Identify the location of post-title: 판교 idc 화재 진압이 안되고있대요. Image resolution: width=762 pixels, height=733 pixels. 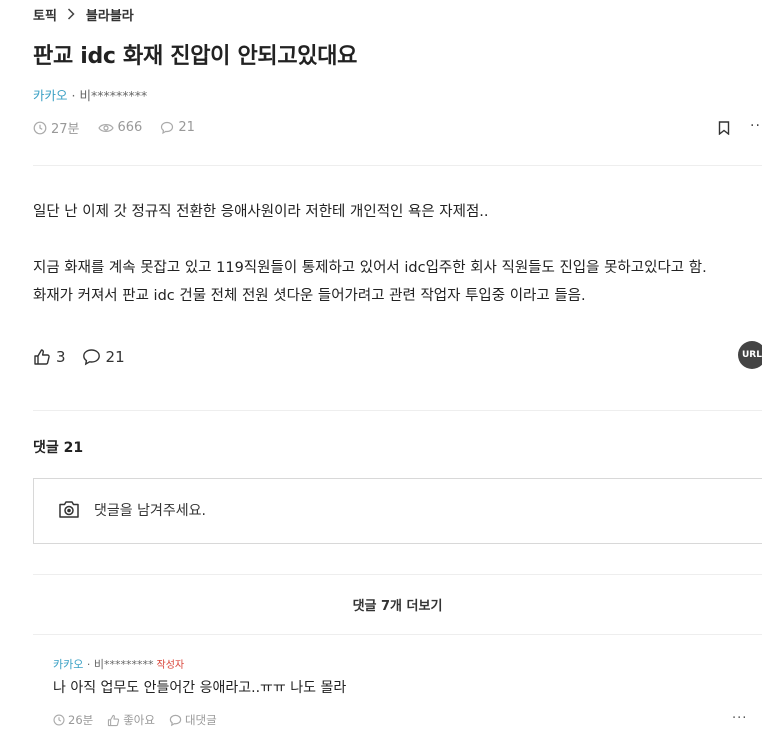
(195, 56).